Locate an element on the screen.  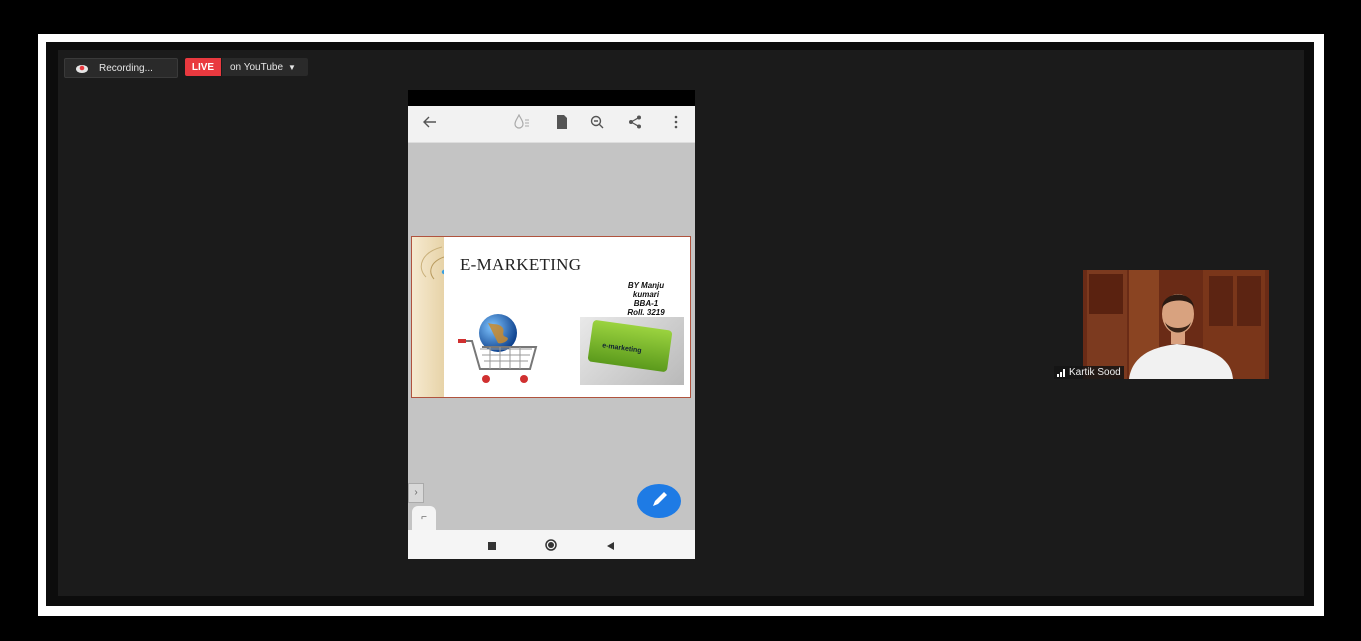
pdf-viewer-toolbar is located at coordinates (551, 124).